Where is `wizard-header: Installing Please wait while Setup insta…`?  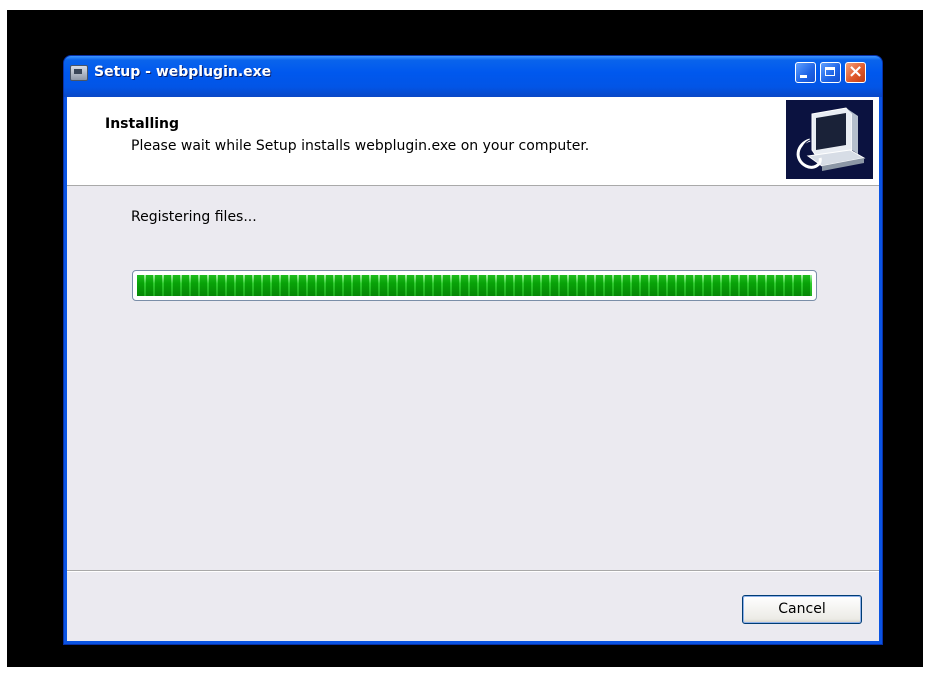 wizard-header: Installing Please wait while Setup insta… is located at coordinates (473, 141).